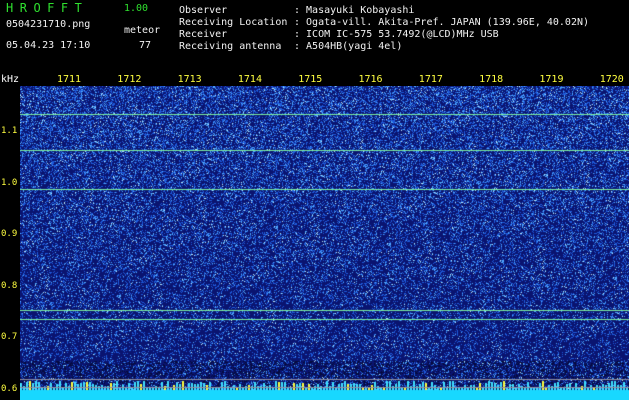 This screenshot has height=400, width=629. I want to click on freq-tick-0.6: 0.6, so click(9, 388).